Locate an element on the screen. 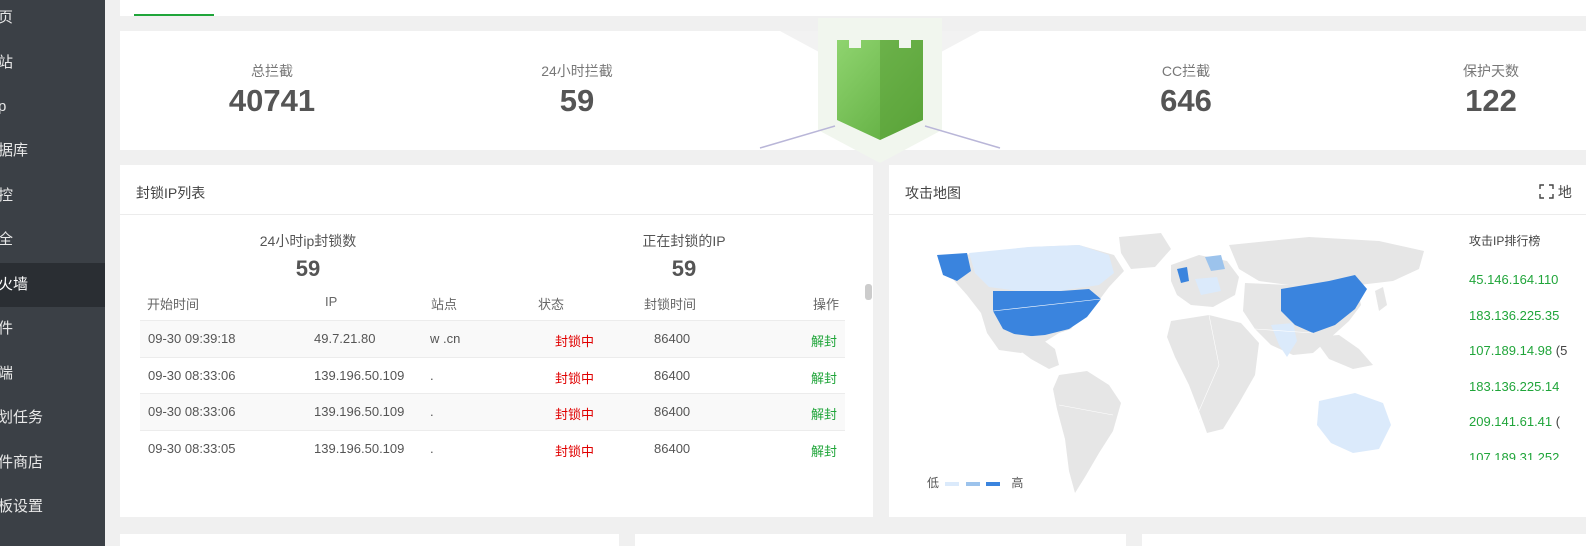 Image resolution: width=1586 pixels, height=546 pixels. sidebar-item-ftp: p is located at coordinates (52, 107).